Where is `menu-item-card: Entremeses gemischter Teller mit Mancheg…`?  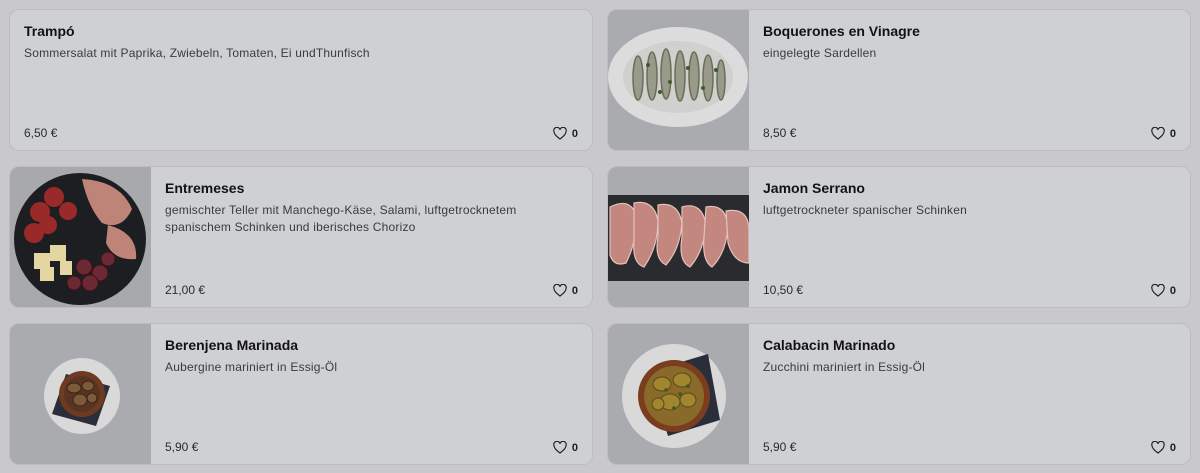 menu-item-card: Entremeses gemischter Teller mit Mancheg… is located at coordinates (301, 237).